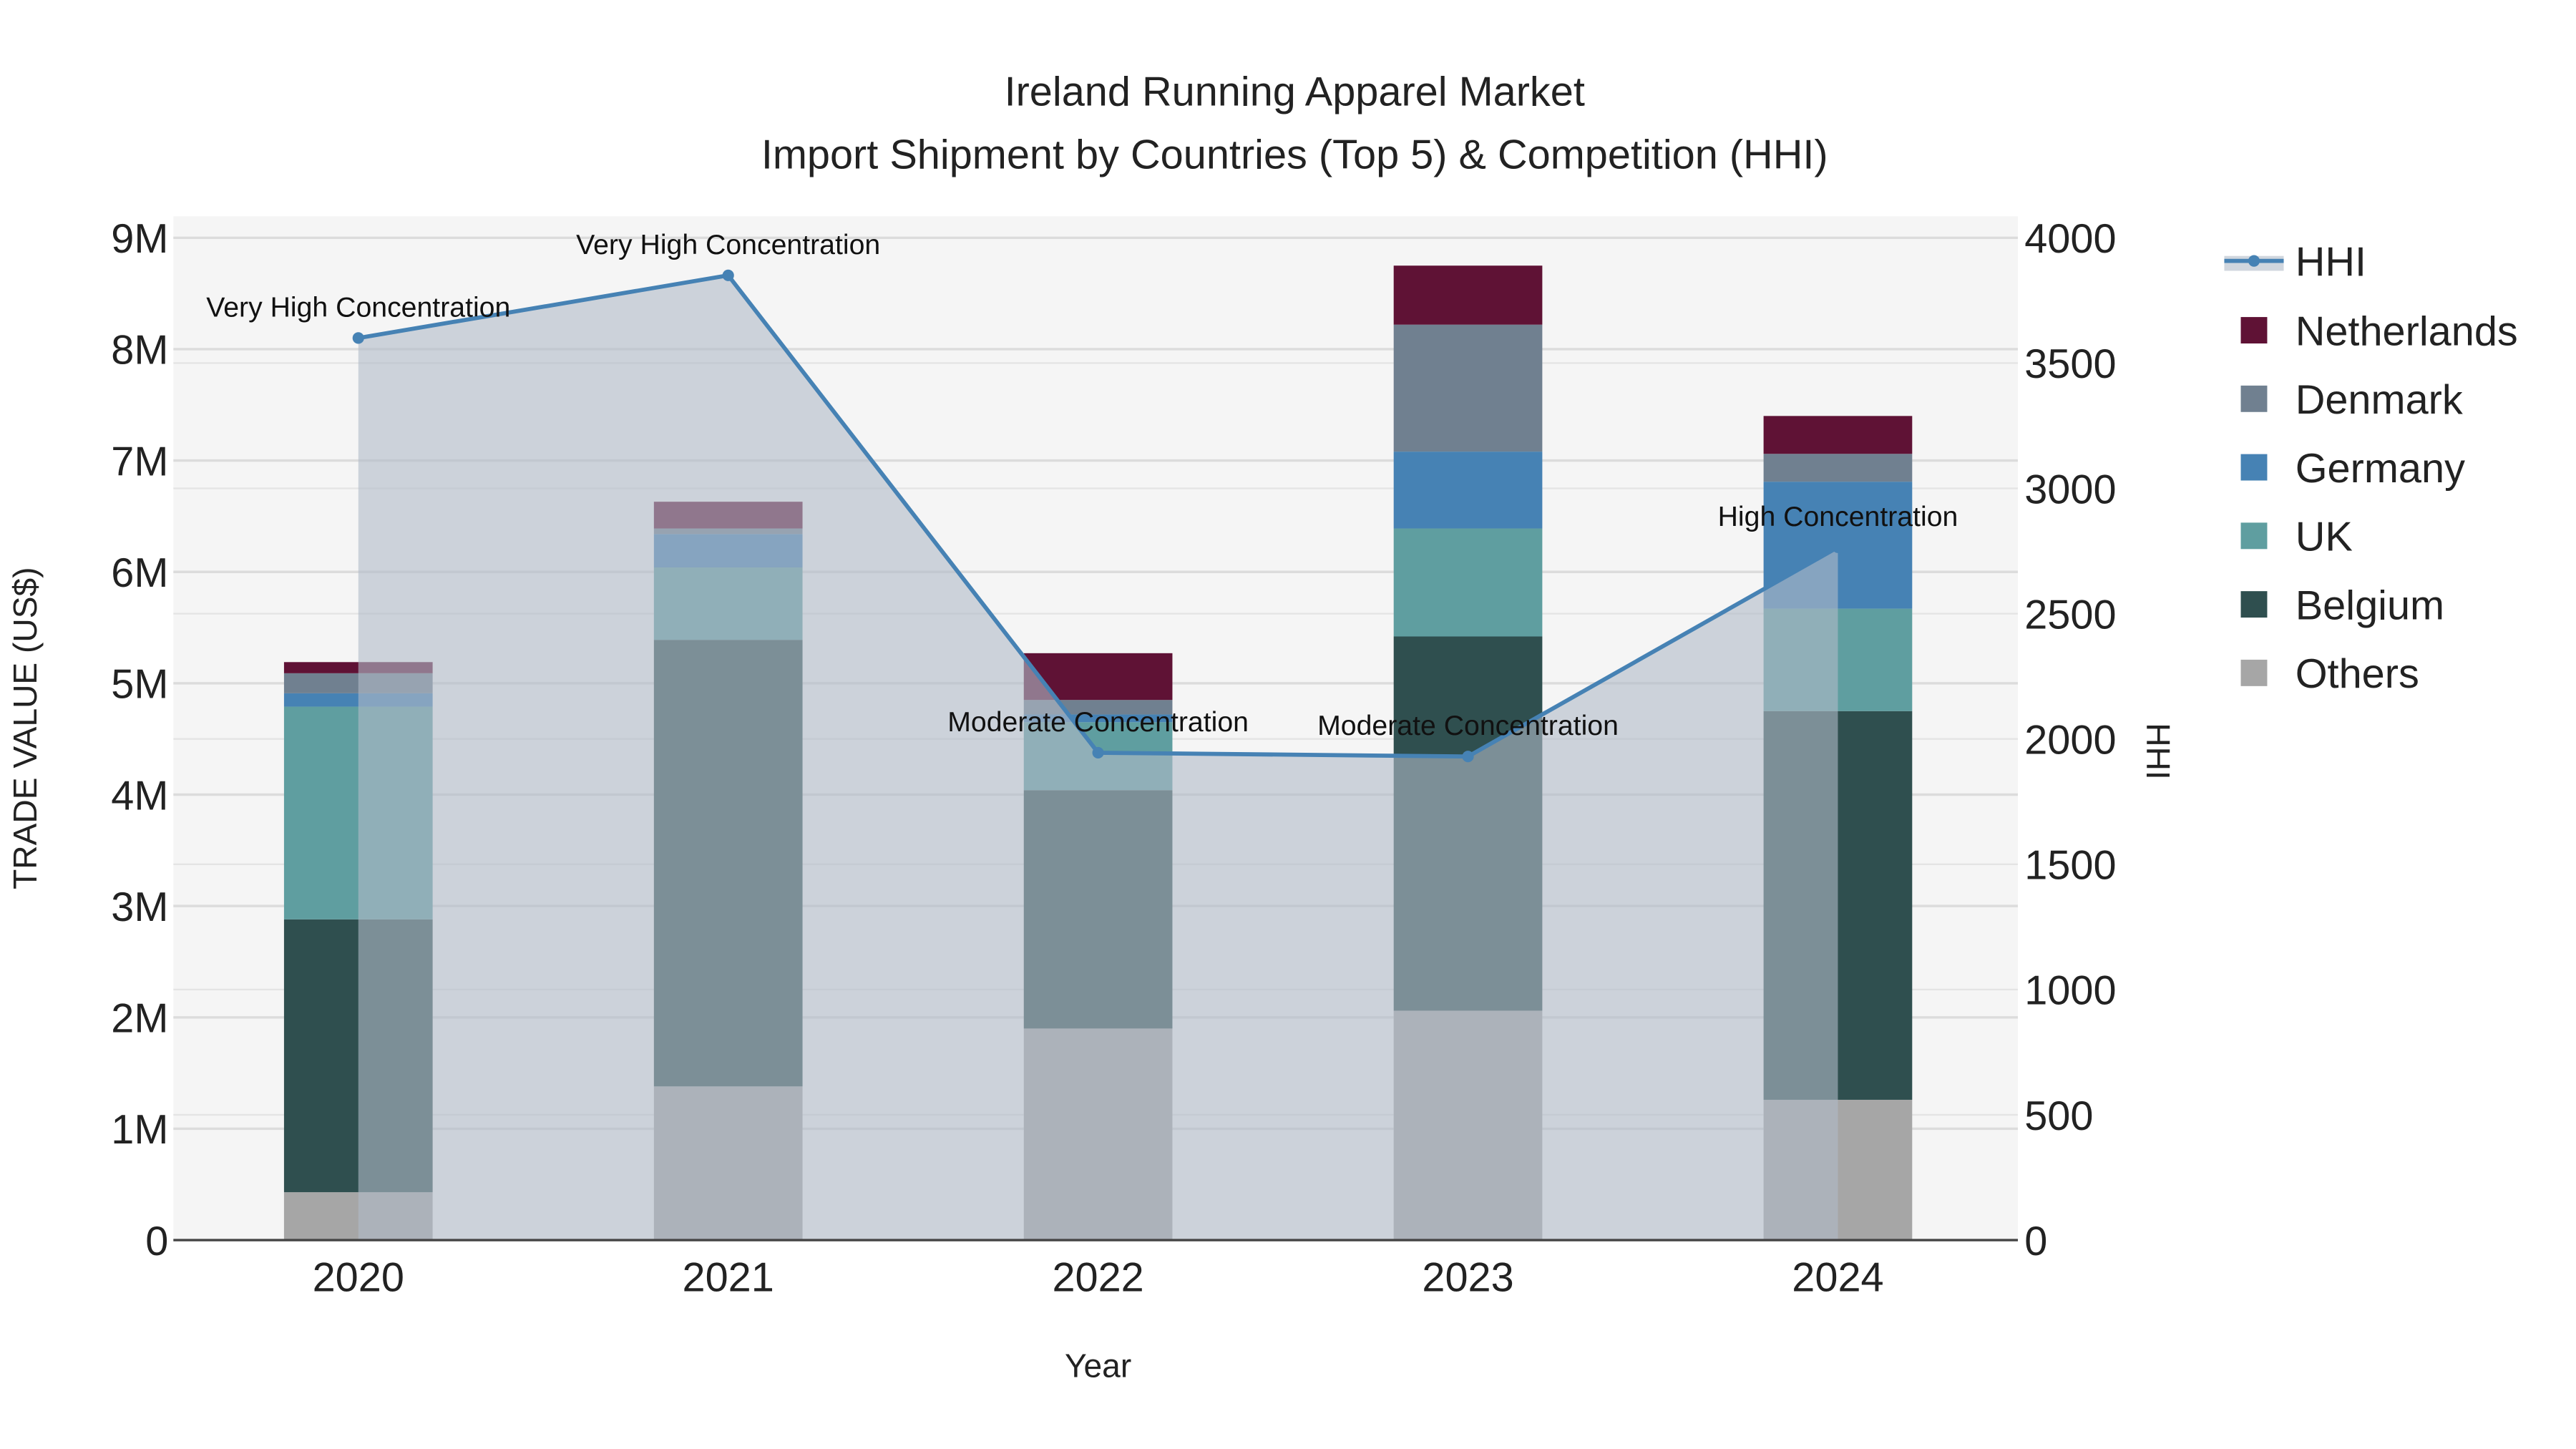 This screenshot has width=2576, height=1449. What do you see at coordinates (139, 907) in the screenshot?
I see `y-tick-label: 3M` at bounding box center [139, 907].